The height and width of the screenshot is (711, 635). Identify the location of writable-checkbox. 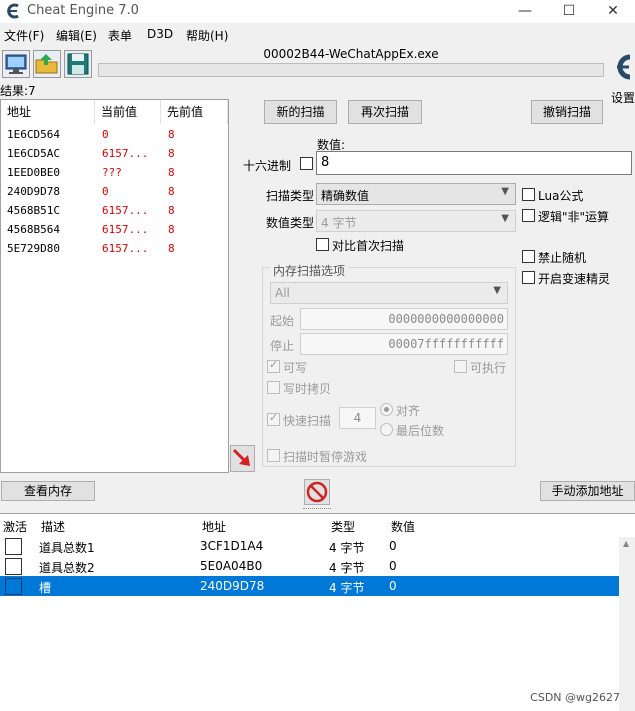
(273, 365).